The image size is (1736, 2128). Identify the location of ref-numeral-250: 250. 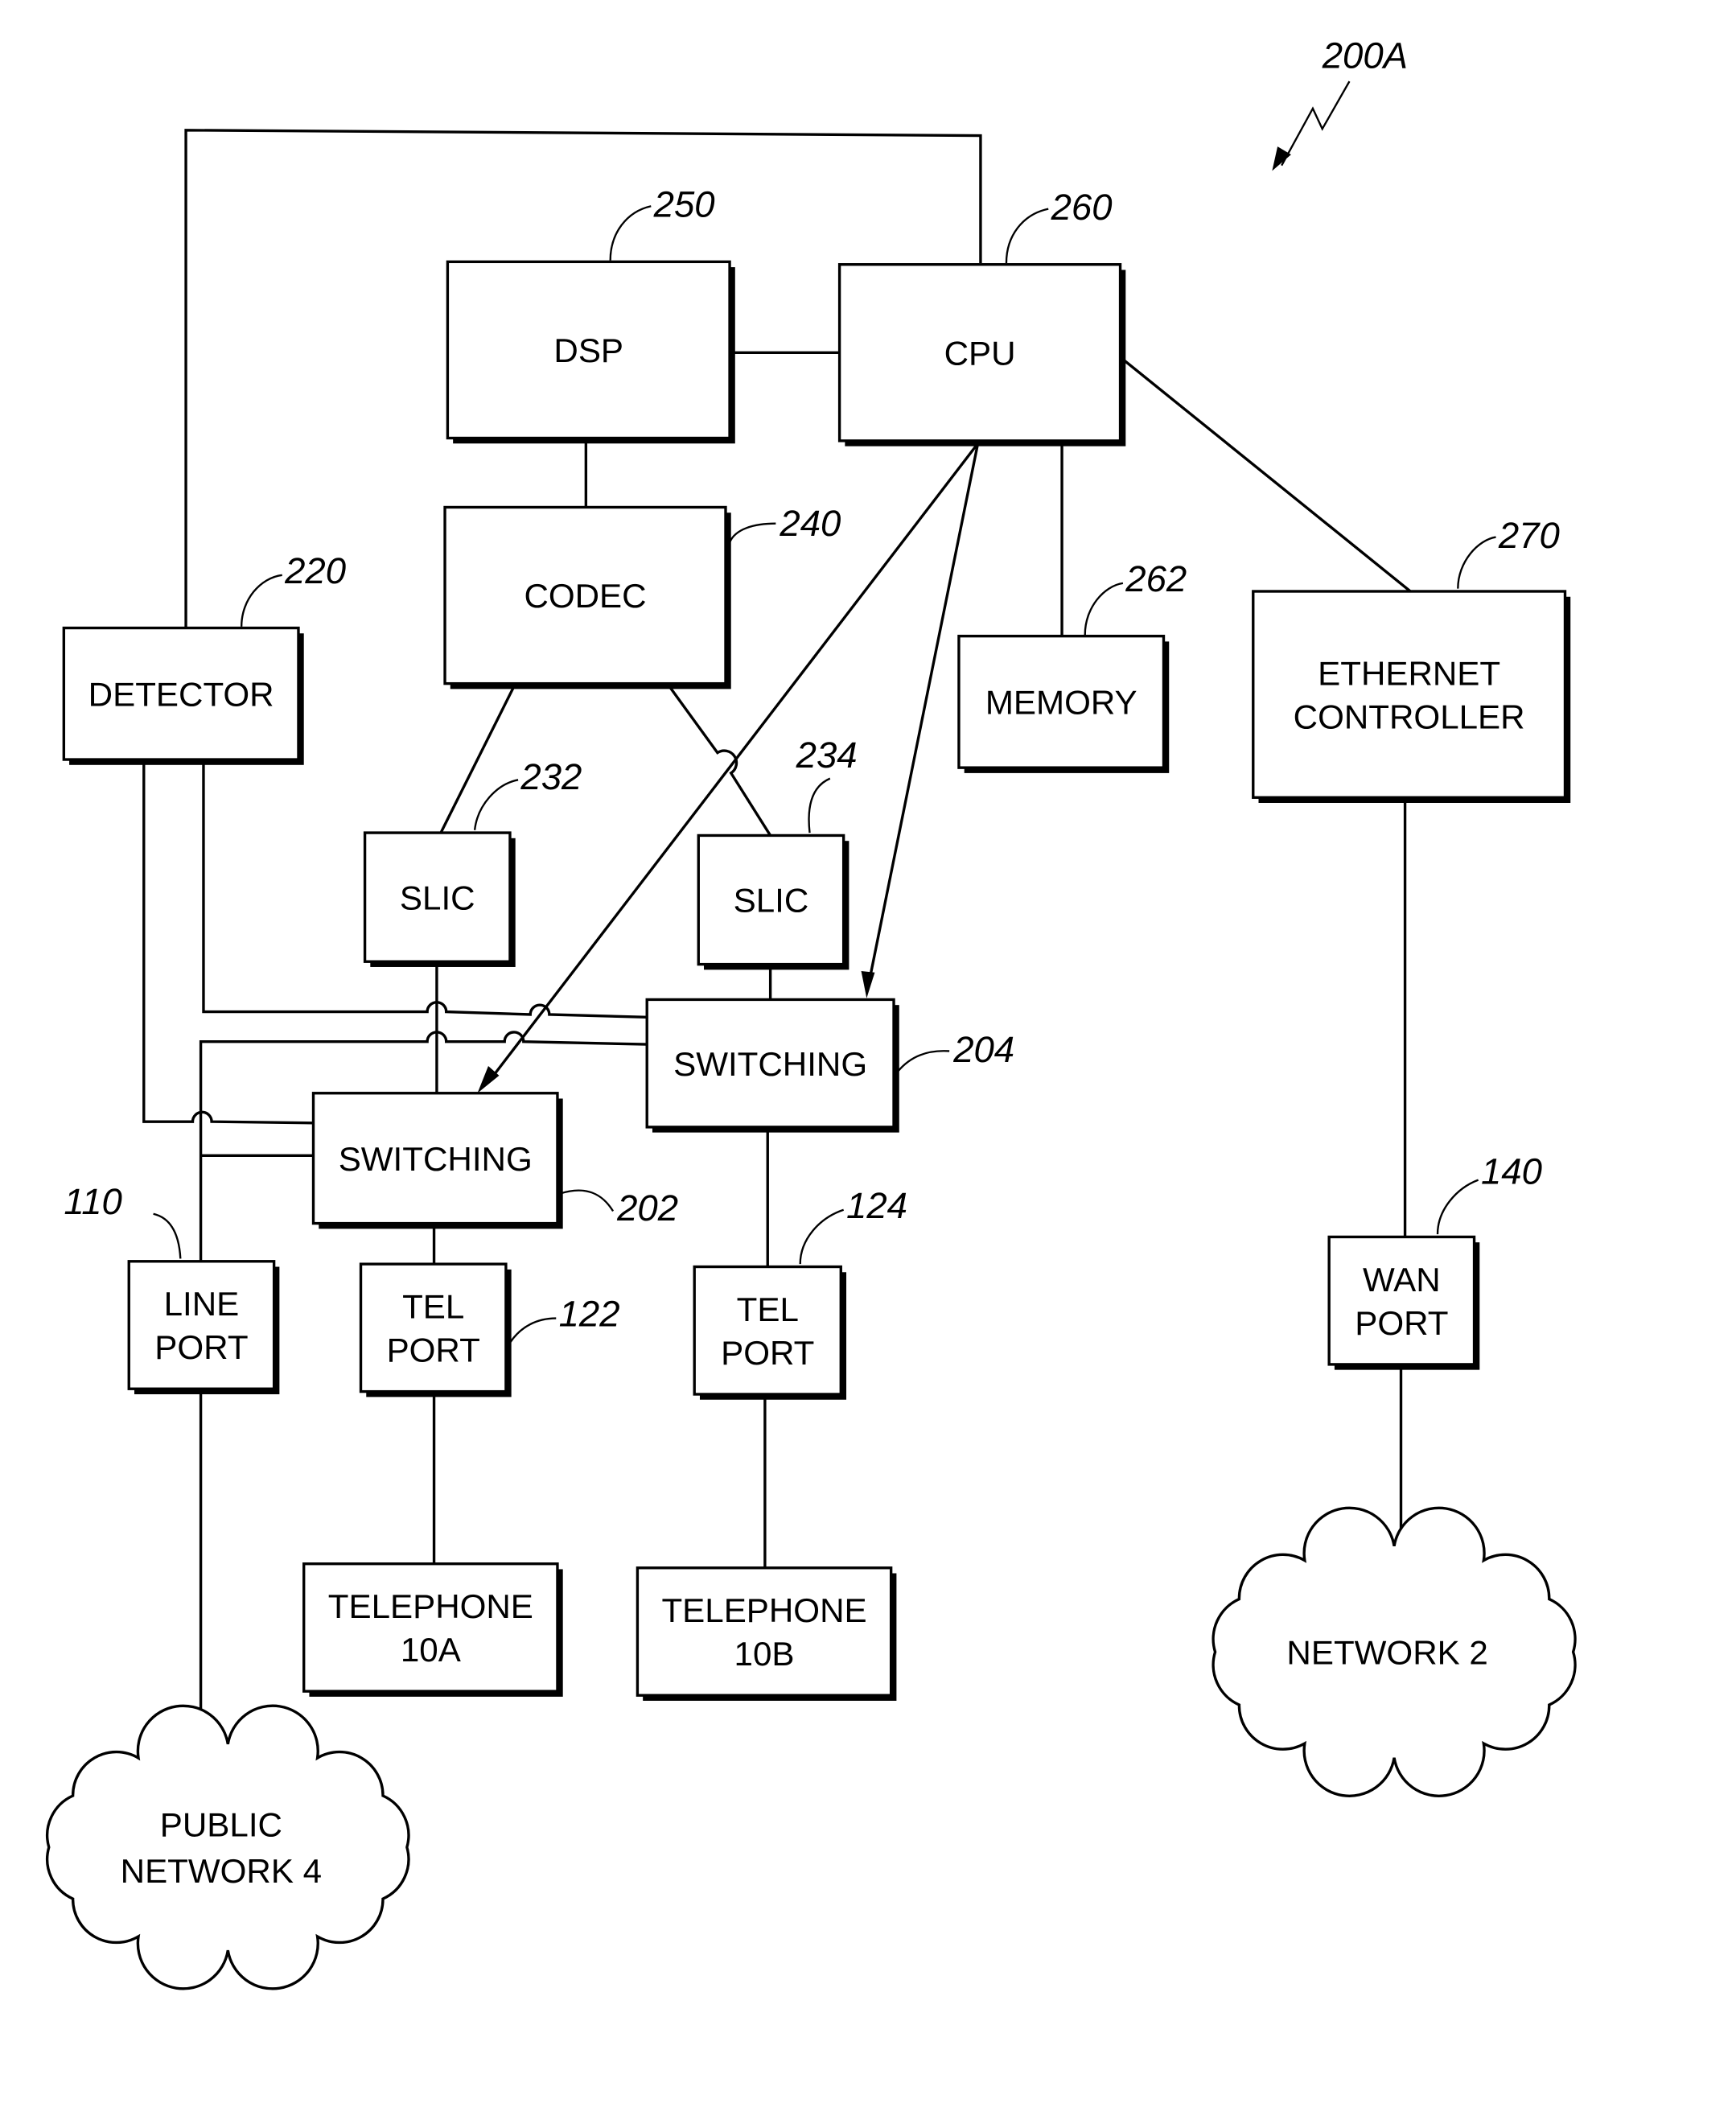
(684, 204).